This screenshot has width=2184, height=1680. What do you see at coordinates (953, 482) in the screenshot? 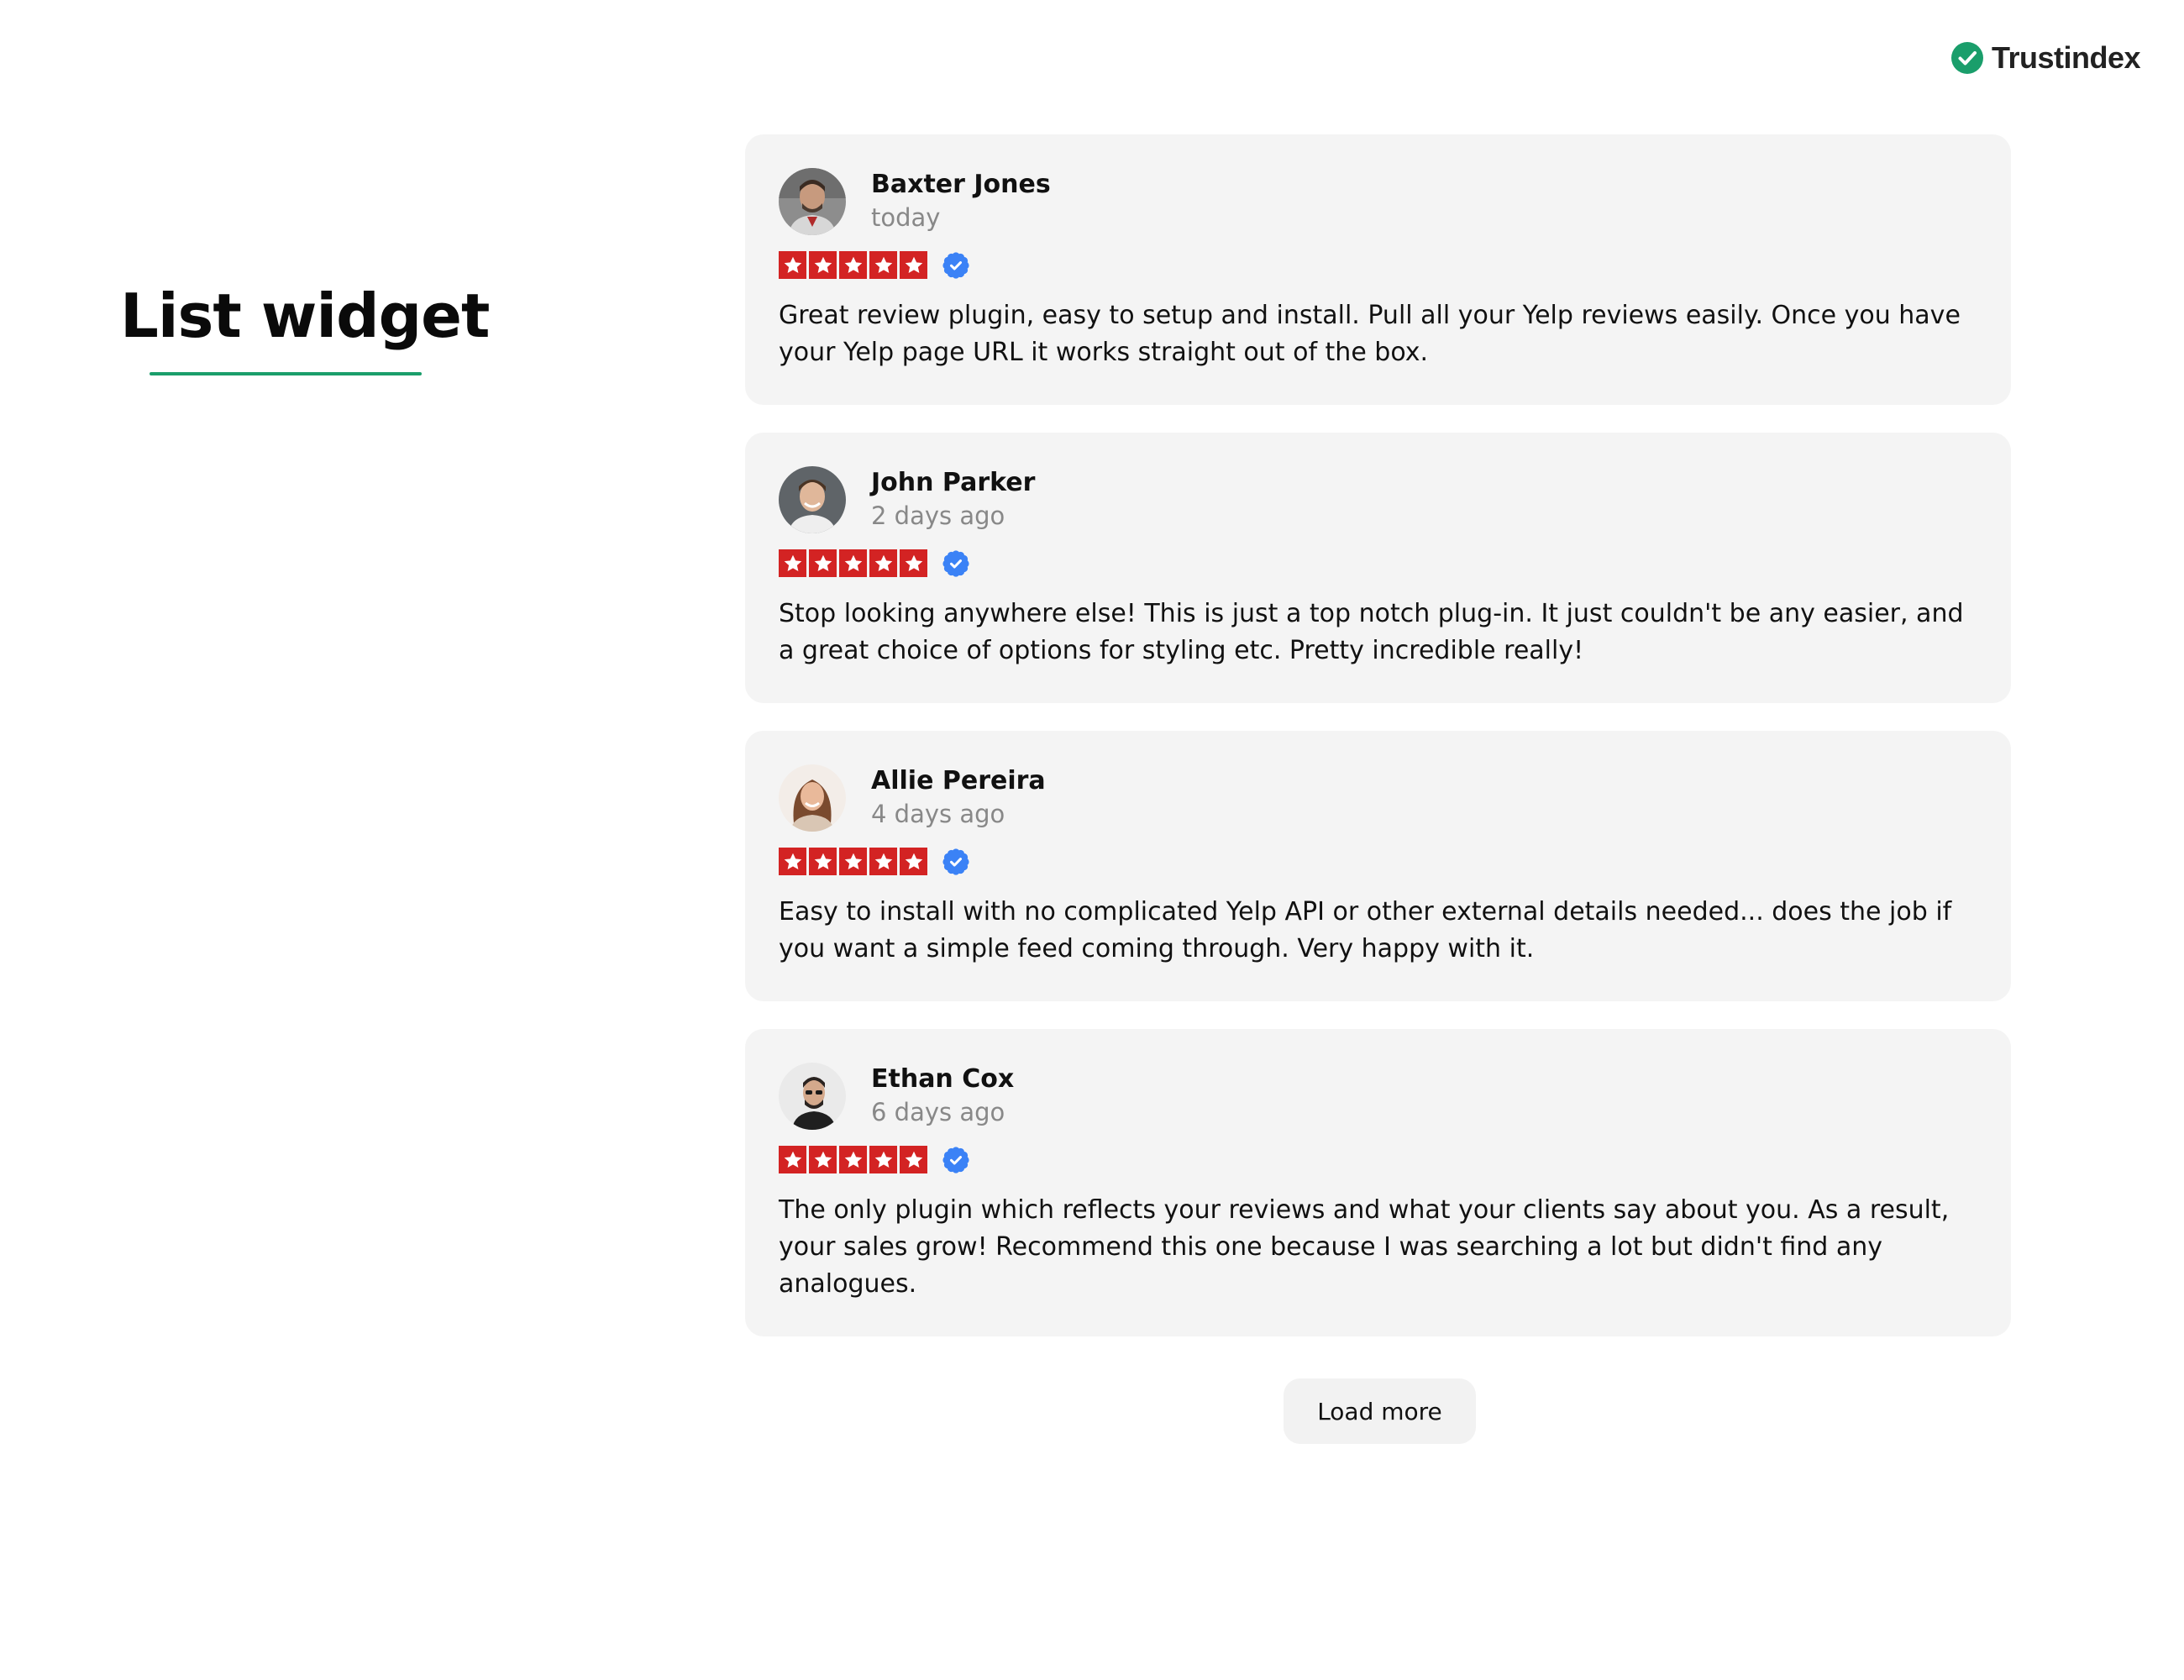
I see `reviewer-name: John Parker` at bounding box center [953, 482].